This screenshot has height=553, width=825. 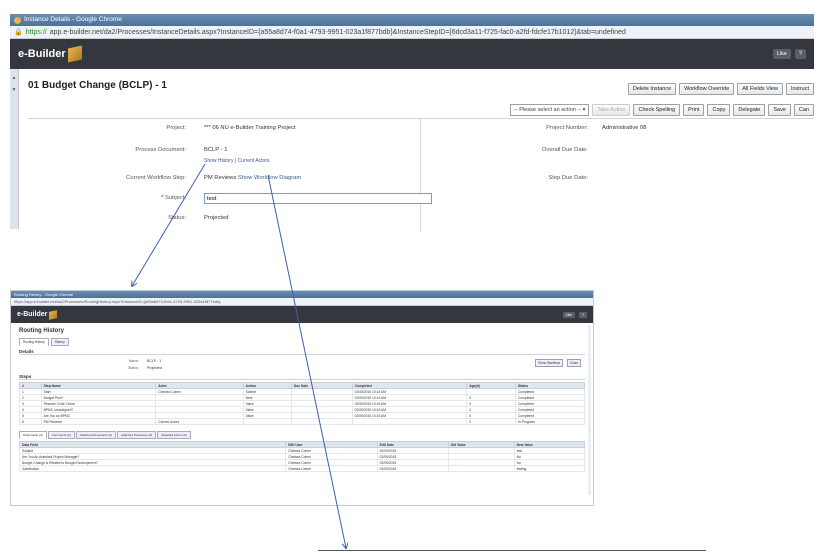 What do you see at coordinates (512, 550) in the screenshot?
I see `cropped-window-edge` at bounding box center [512, 550].